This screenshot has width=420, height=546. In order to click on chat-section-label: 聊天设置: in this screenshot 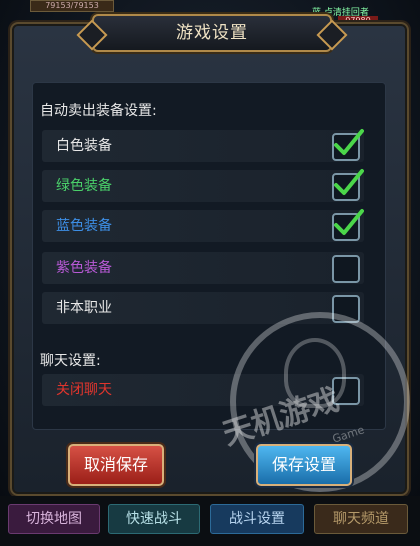, I will do `click(70, 361)`.